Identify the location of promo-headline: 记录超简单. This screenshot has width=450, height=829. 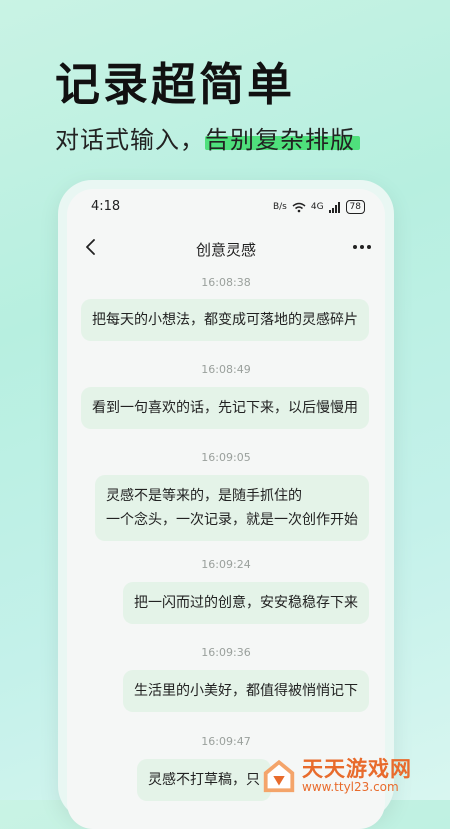
(207, 99).